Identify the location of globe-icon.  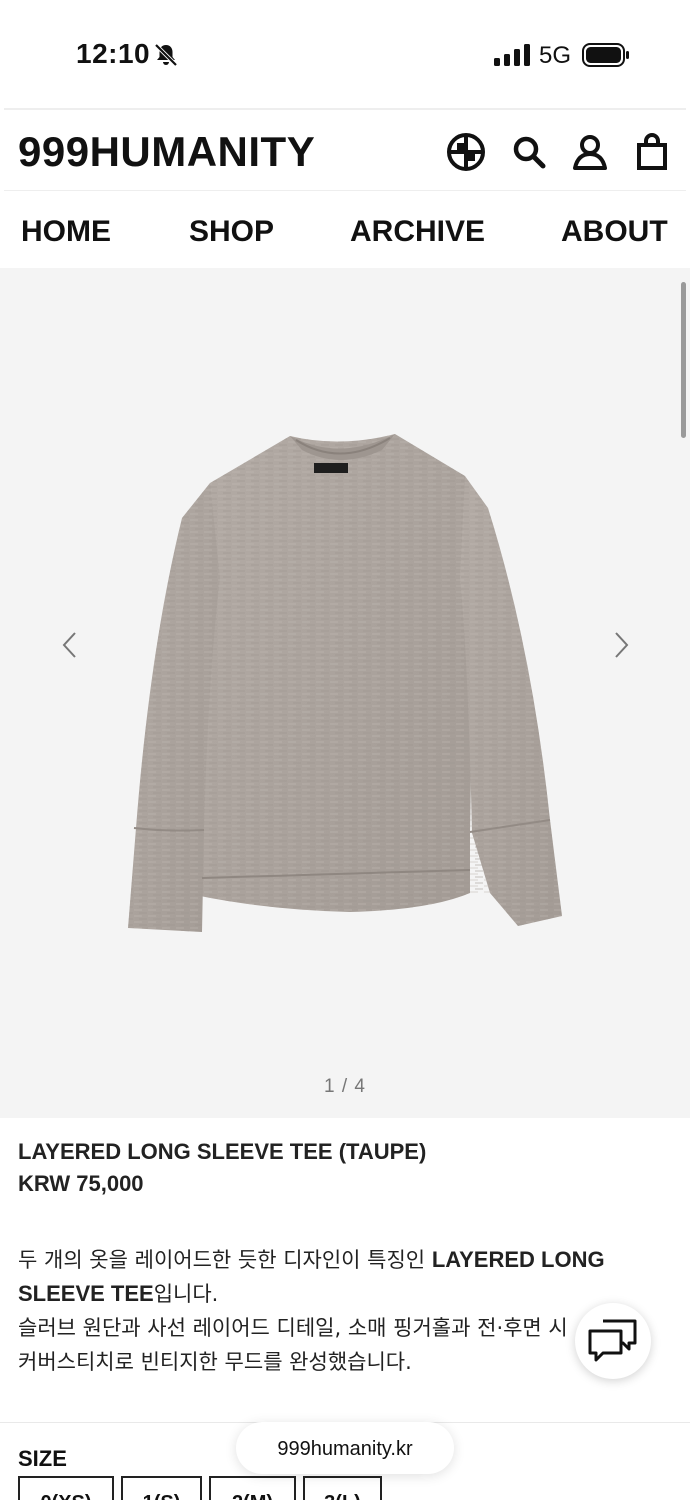
(466, 152).